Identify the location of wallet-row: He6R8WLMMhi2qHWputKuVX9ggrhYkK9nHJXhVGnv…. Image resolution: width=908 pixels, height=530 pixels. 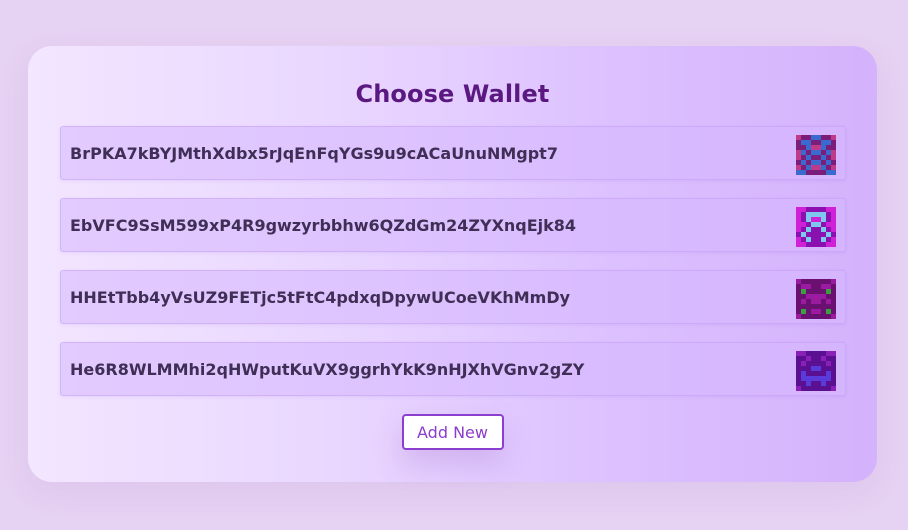
(453, 369).